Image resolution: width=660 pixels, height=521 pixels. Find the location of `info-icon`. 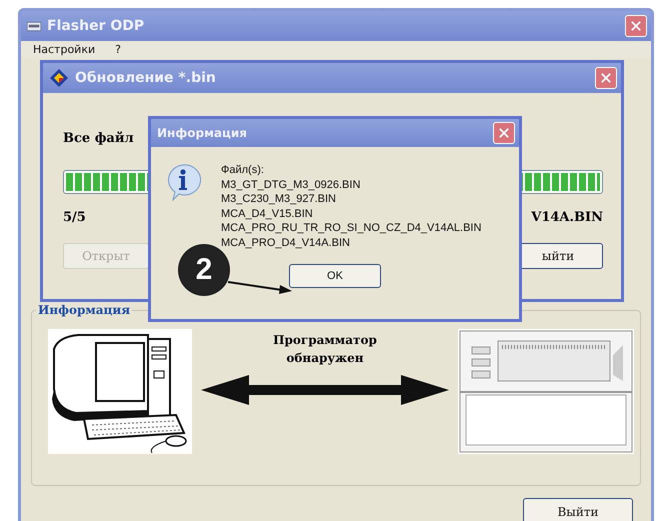

info-icon is located at coordinates (183, 182).